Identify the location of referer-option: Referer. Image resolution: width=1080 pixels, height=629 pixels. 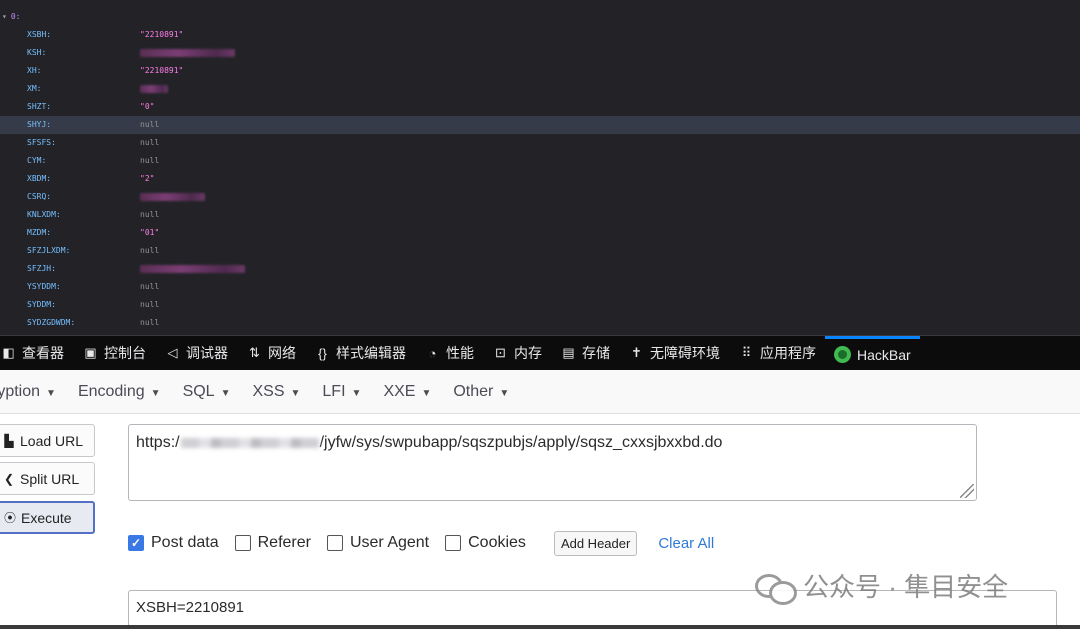
(272, 543).